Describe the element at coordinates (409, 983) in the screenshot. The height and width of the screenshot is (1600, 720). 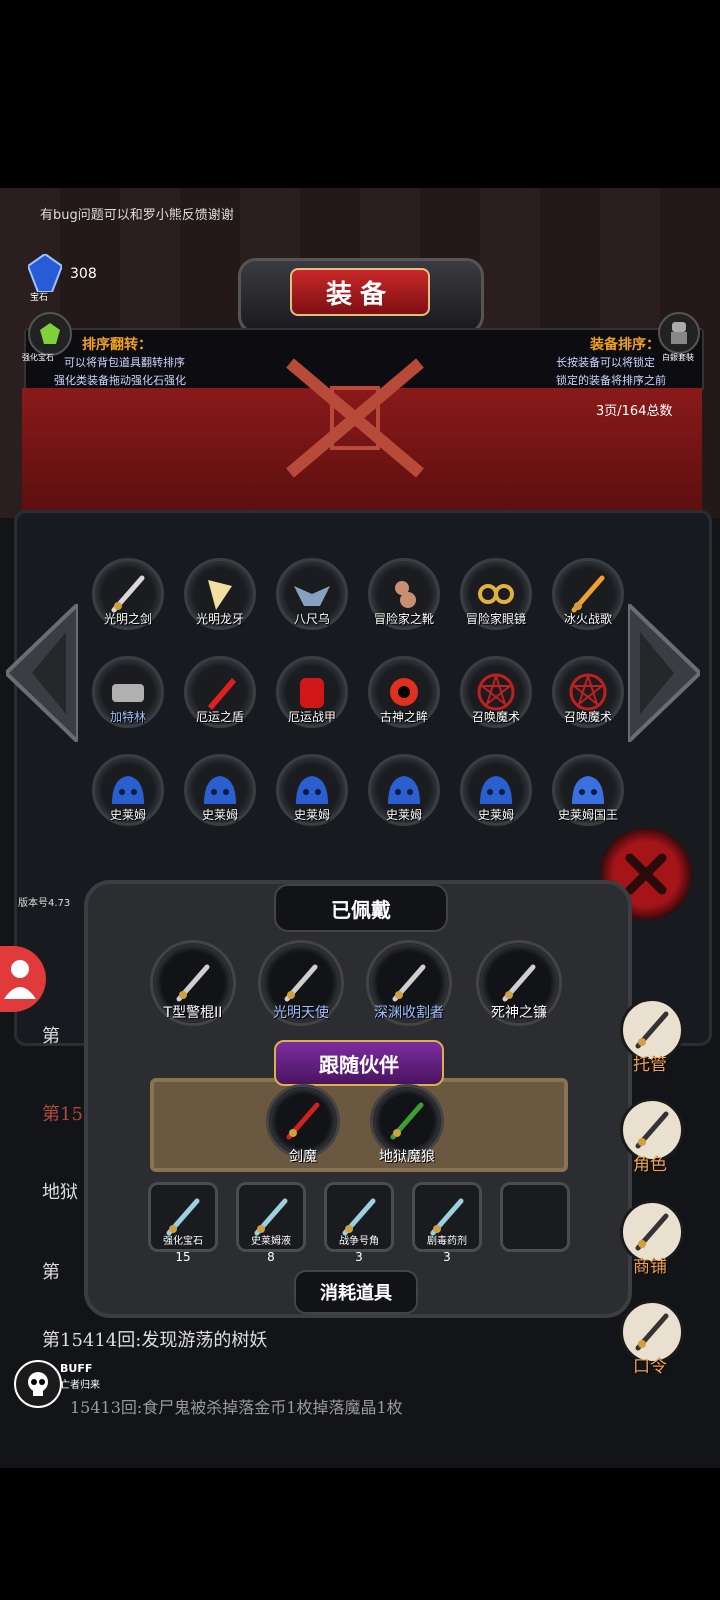
I see `reaper-icon` at that location.